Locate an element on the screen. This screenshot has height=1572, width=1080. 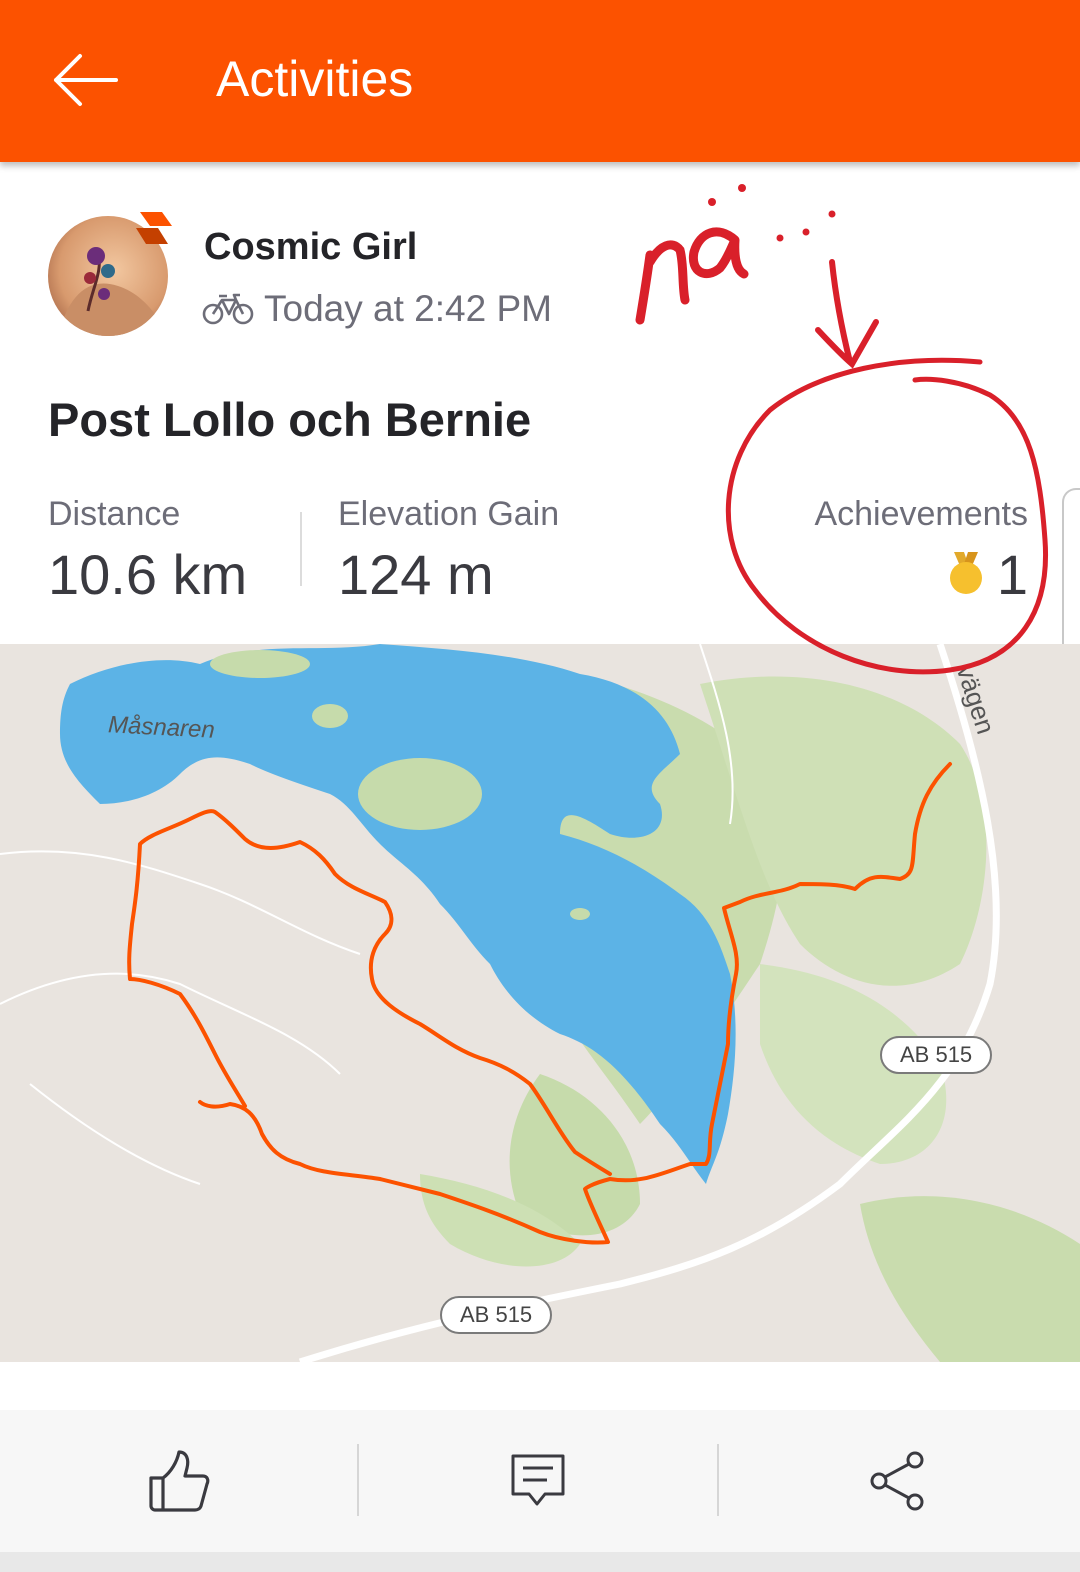
bike-icon is located at coordinates (228, 309).